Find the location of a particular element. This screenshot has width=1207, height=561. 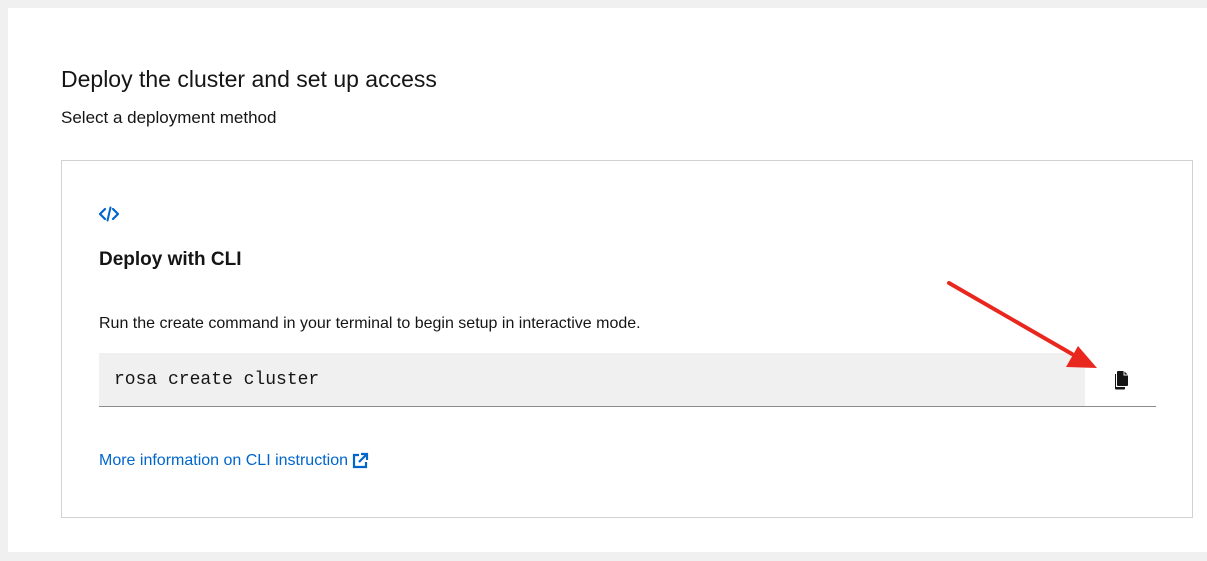

more-info-cli-link: More information on CLI instruction is located at coordinates (234, 461).